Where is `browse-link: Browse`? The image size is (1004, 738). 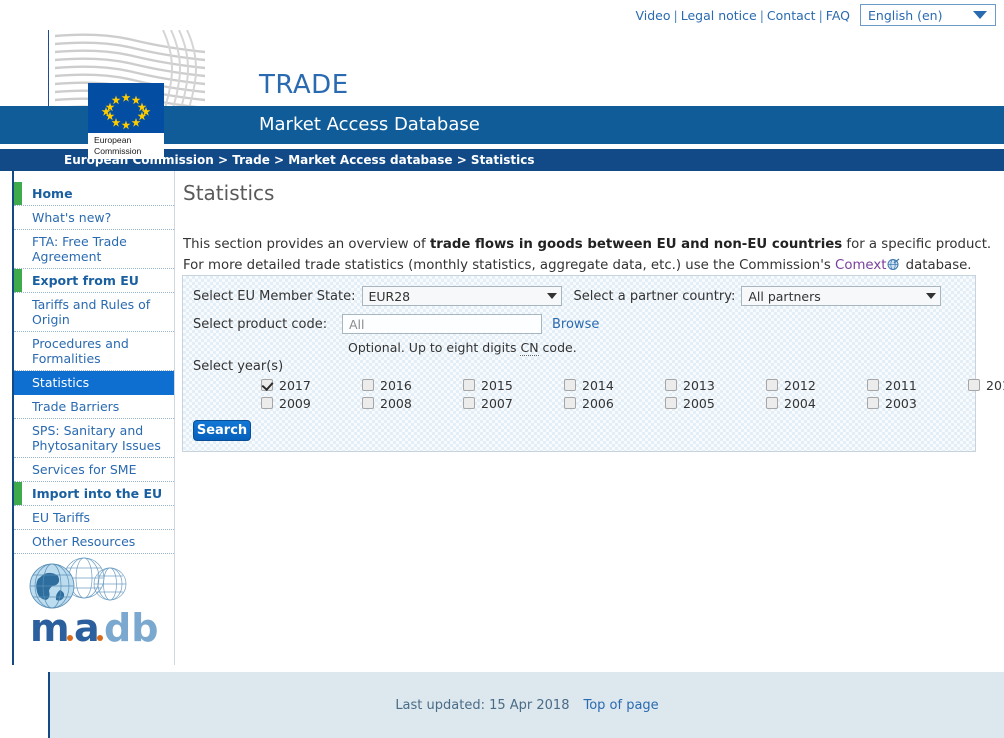
browse-link: Browse is located at coordinates (575, 324).